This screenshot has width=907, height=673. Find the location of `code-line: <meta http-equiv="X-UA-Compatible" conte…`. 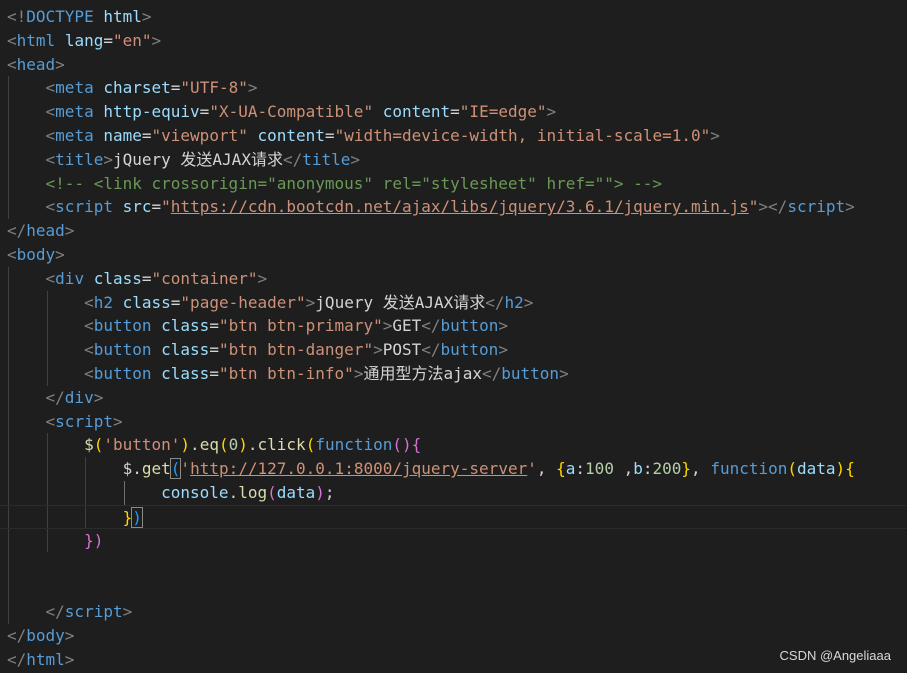

code-line: <meta http-equiv="X-UA-Compatible" conte… is located at coordinates (453, 112).